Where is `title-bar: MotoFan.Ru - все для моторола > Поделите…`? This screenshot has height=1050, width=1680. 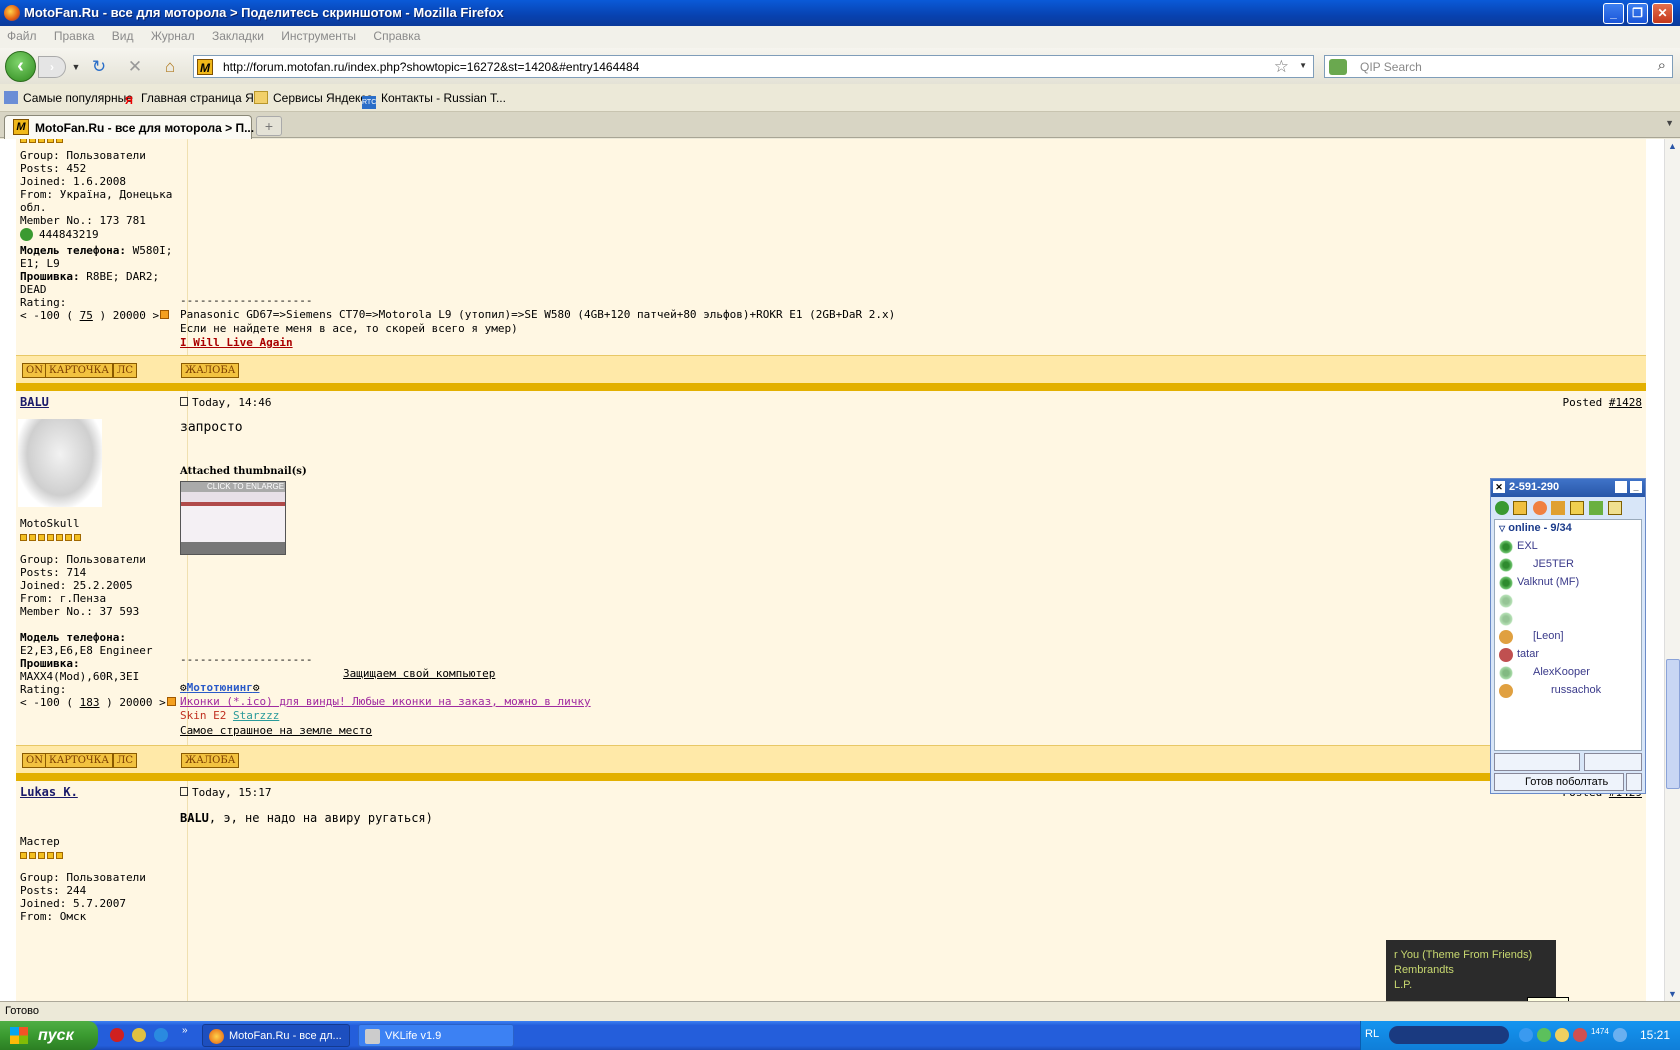 title-bar: MotoFan.Ru - все для моторола > Поделите… is located at coordinates (840, 13).